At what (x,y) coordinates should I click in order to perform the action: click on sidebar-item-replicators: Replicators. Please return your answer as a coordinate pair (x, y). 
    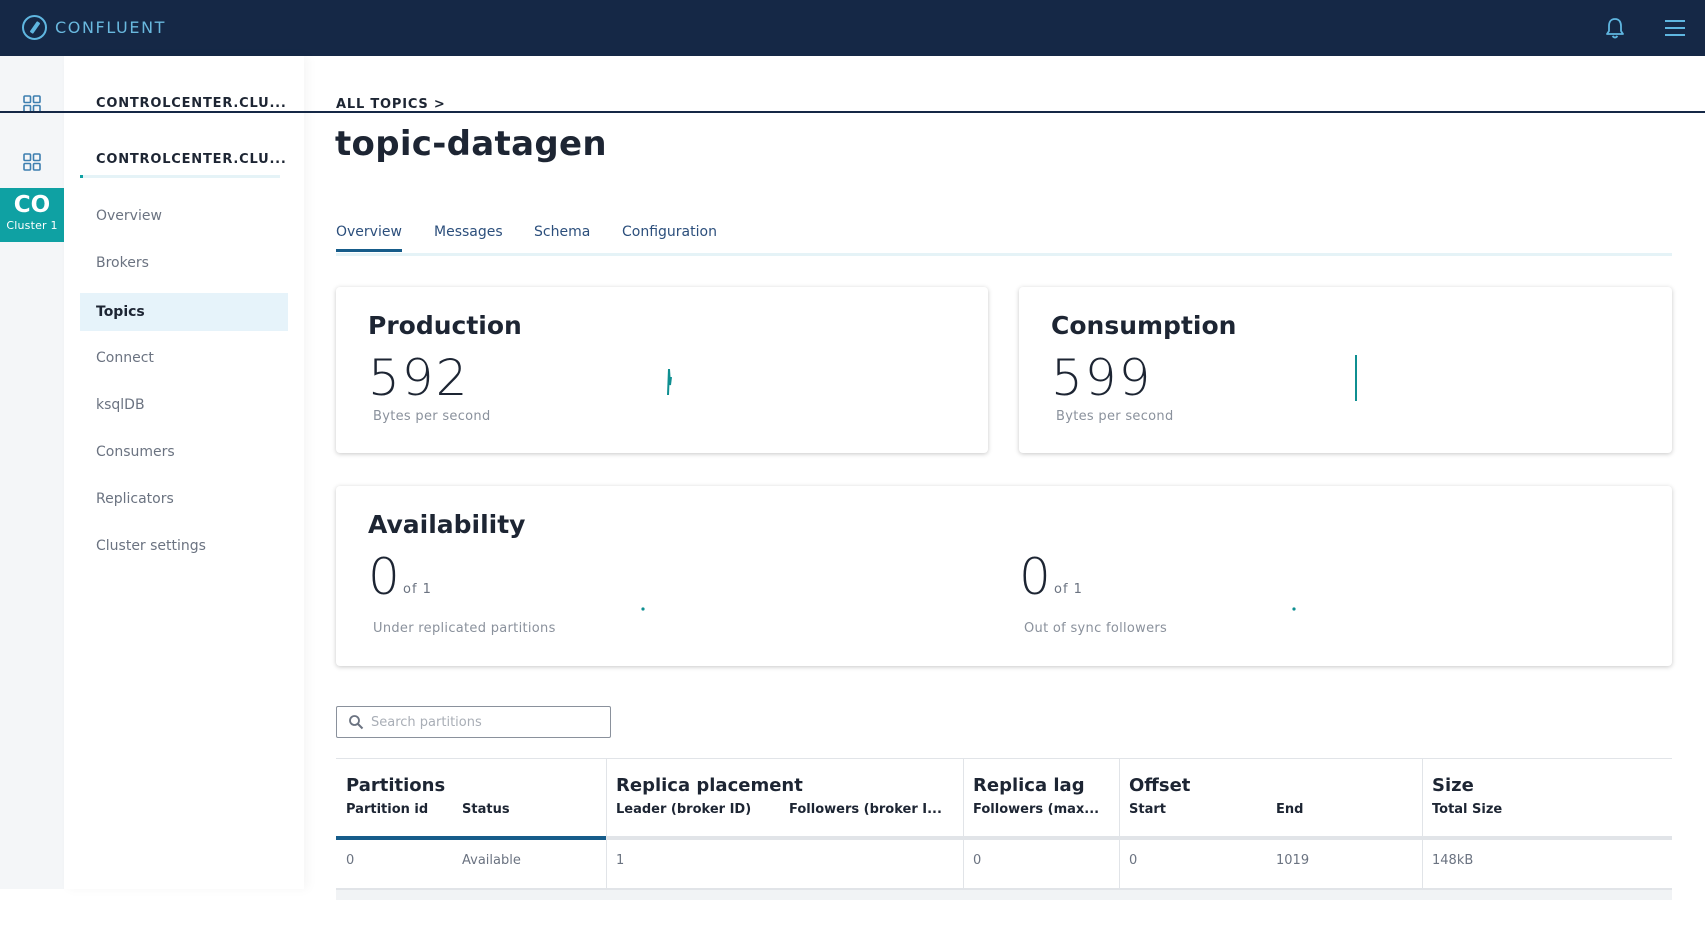
    Looking at the image, I should click on (184, 499).